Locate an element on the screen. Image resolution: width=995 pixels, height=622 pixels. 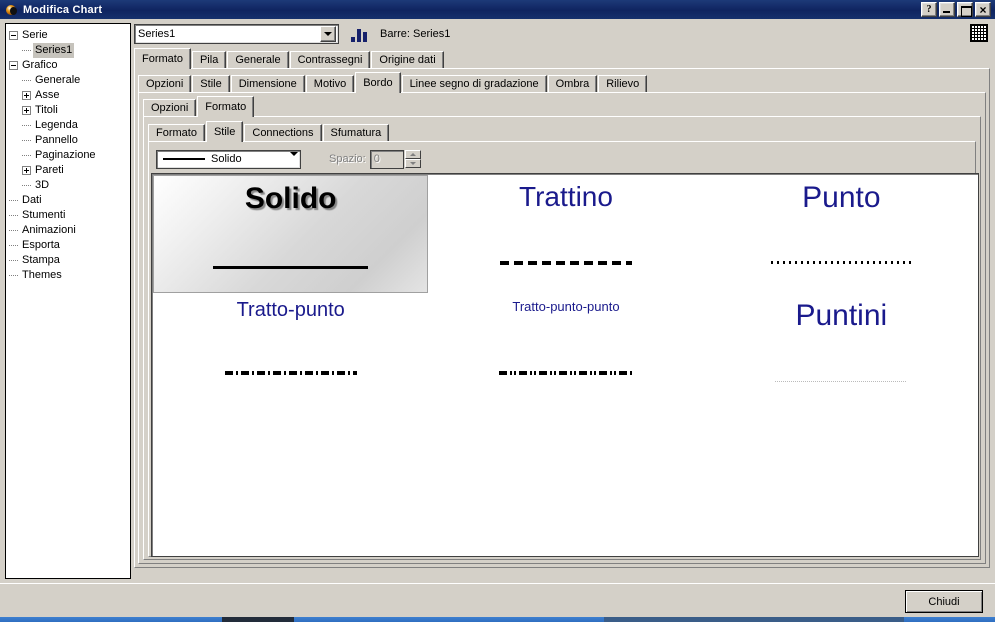
tab-pila: Pila is located at coordinates (209, 60).